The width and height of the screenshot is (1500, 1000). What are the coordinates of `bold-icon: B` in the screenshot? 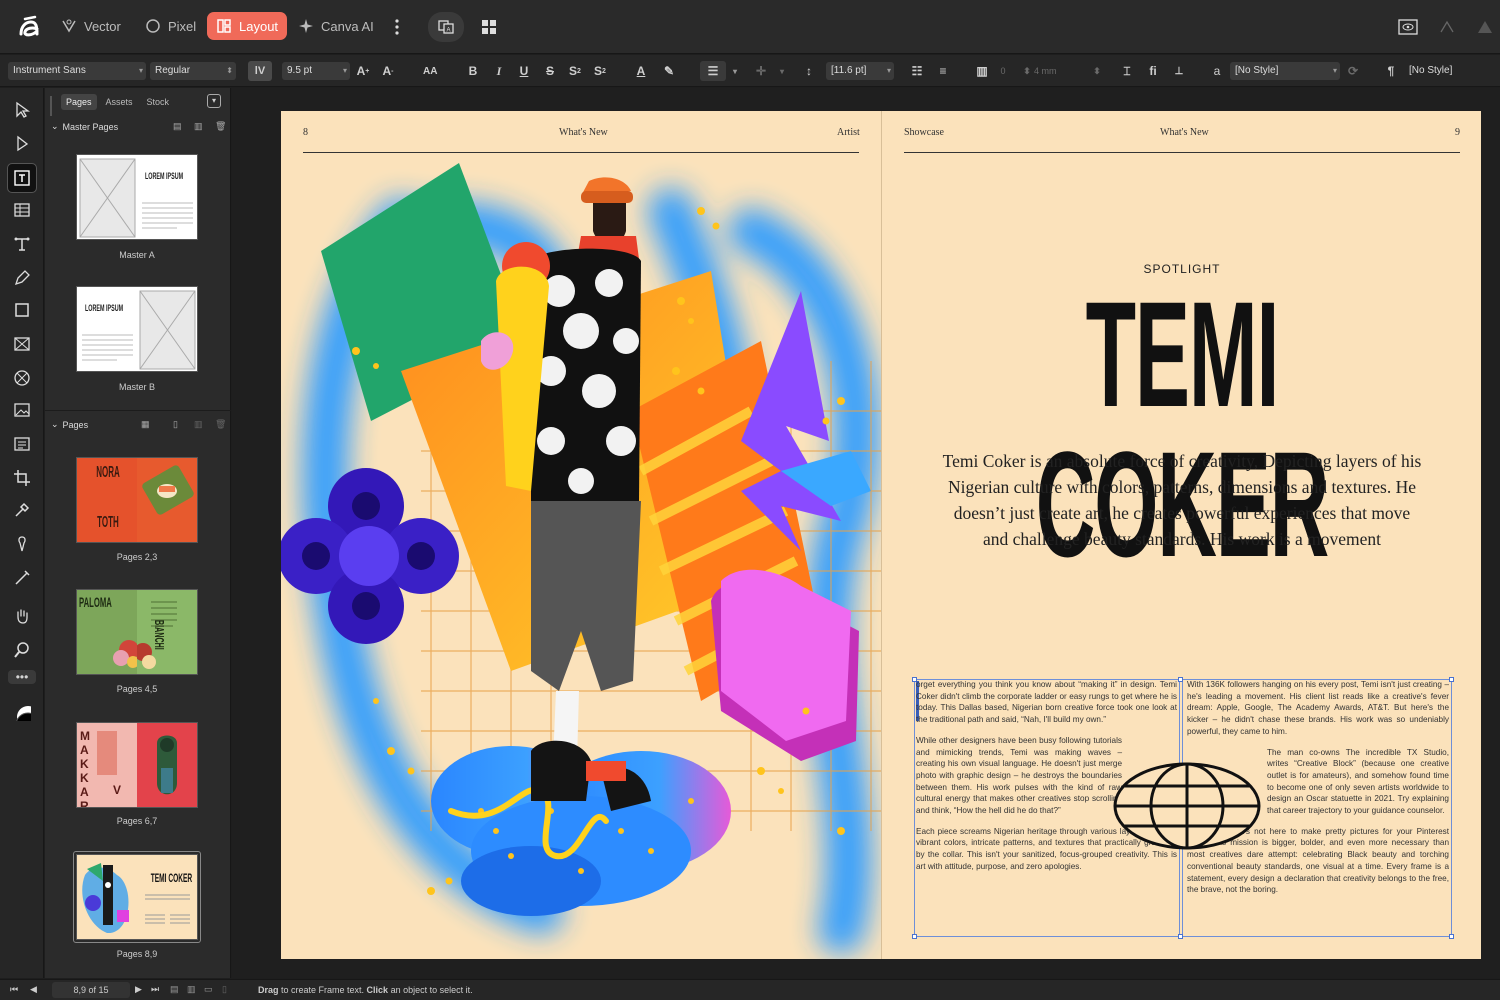 It's located at (473, 71).